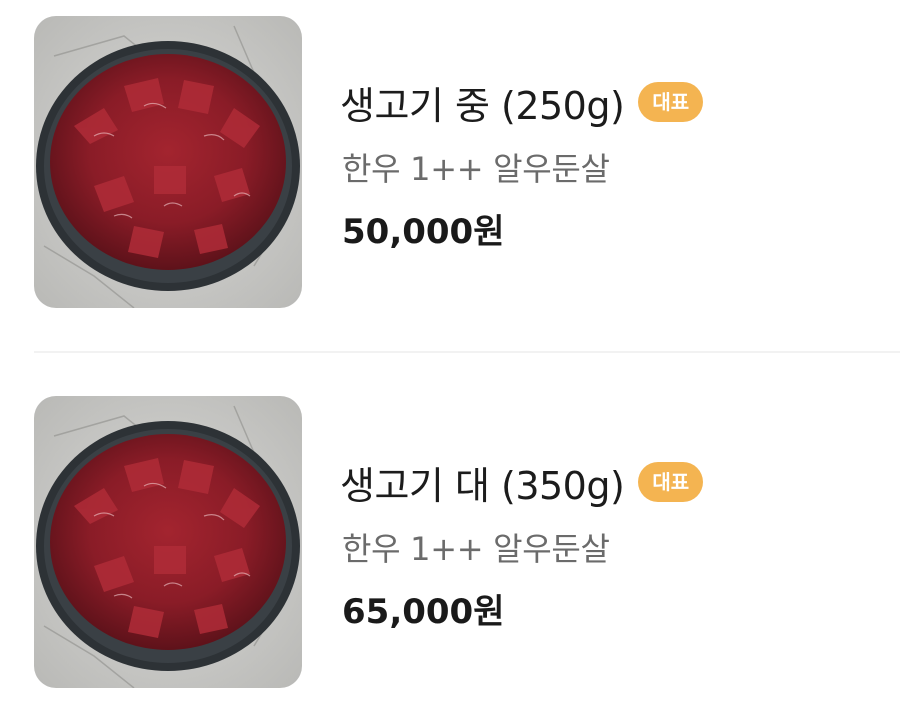 The width and height of the screenshot is (900, 716). I want to click on menu-item-price: 65,000원, so click(423, 612).